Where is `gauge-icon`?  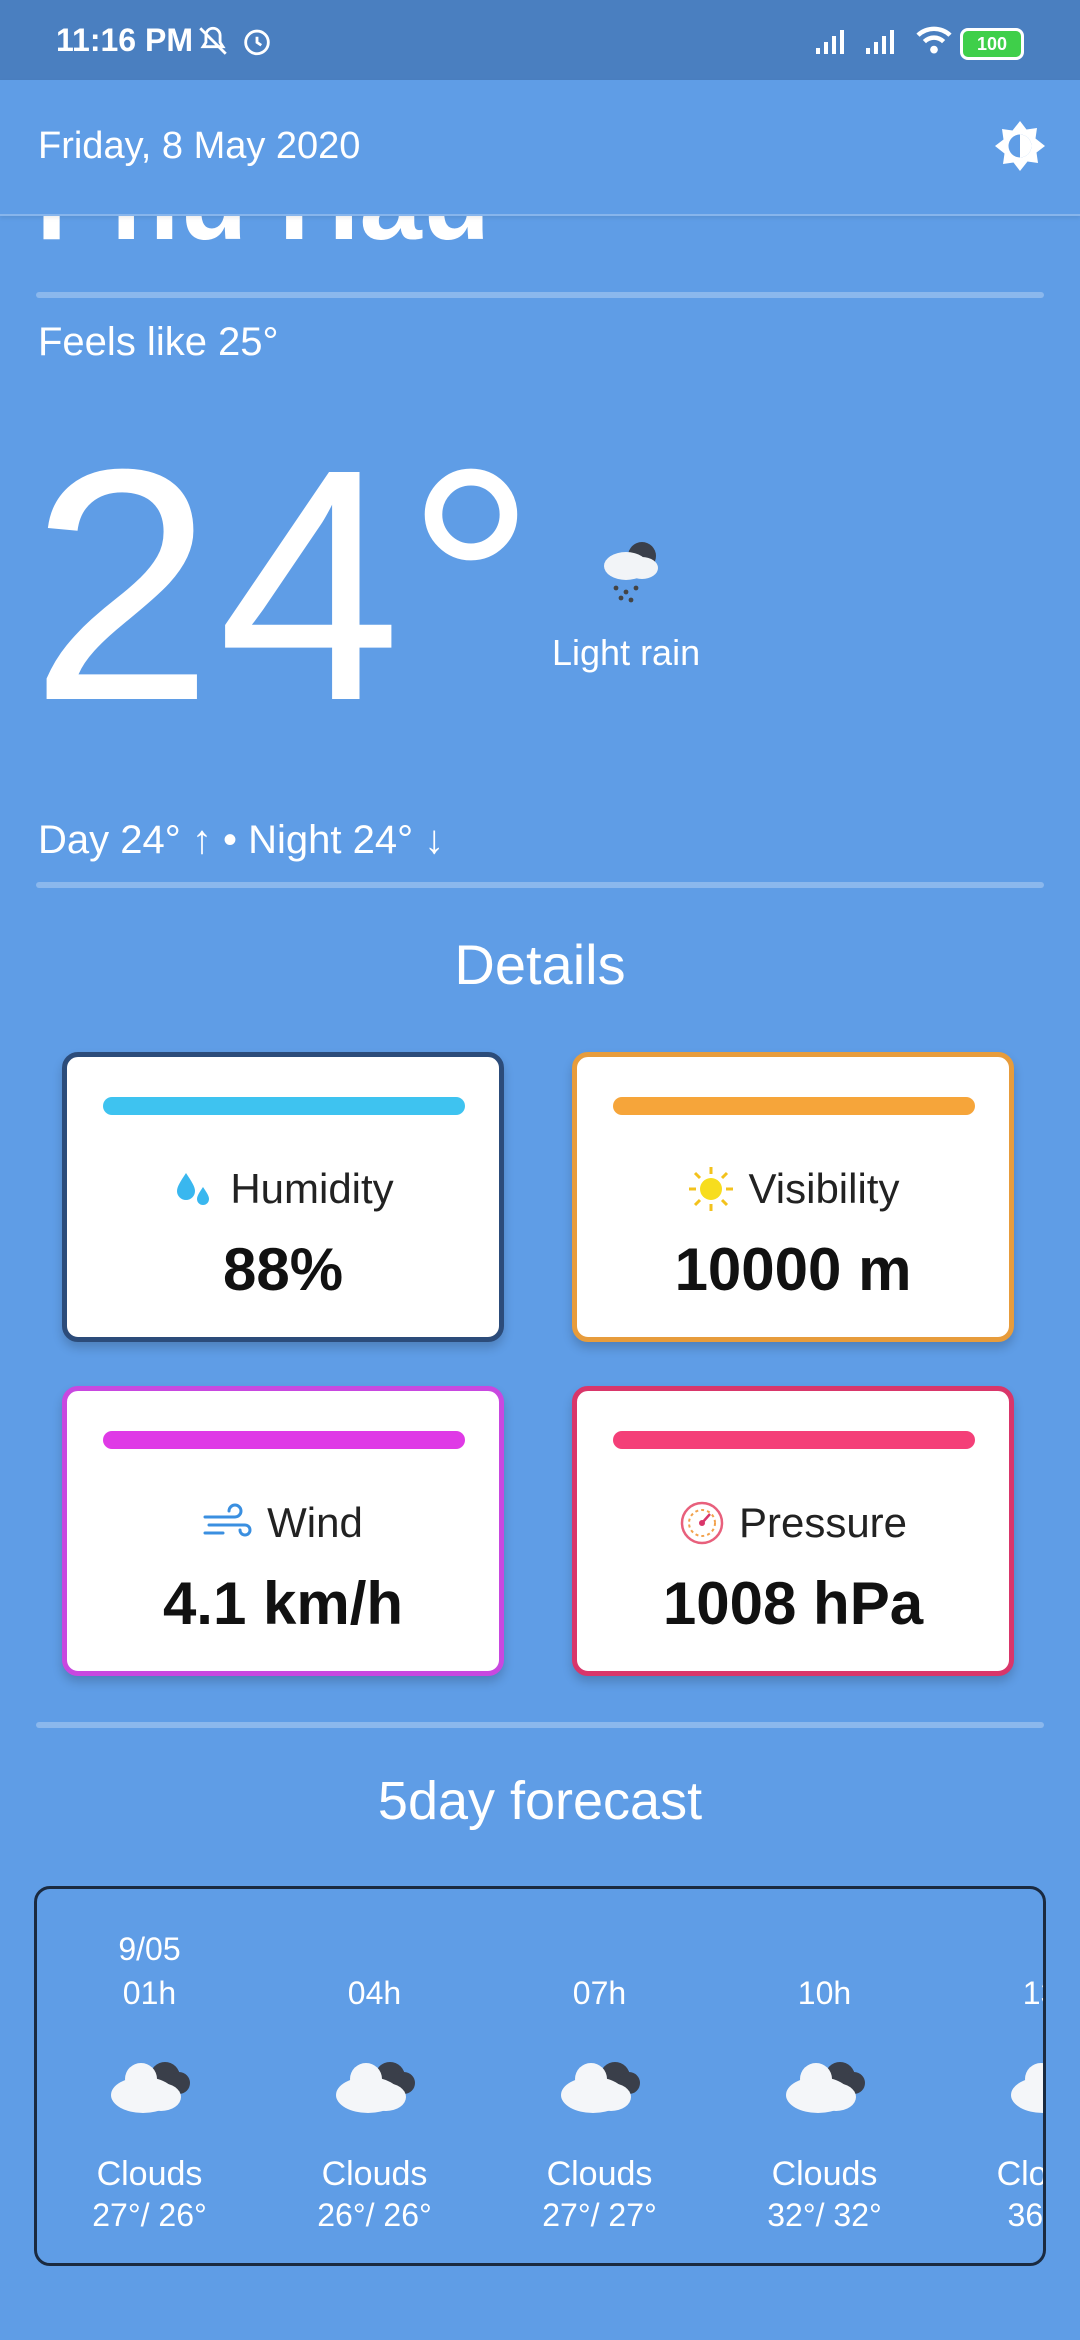
gauge-icon is located at coordinates (702, 1523).